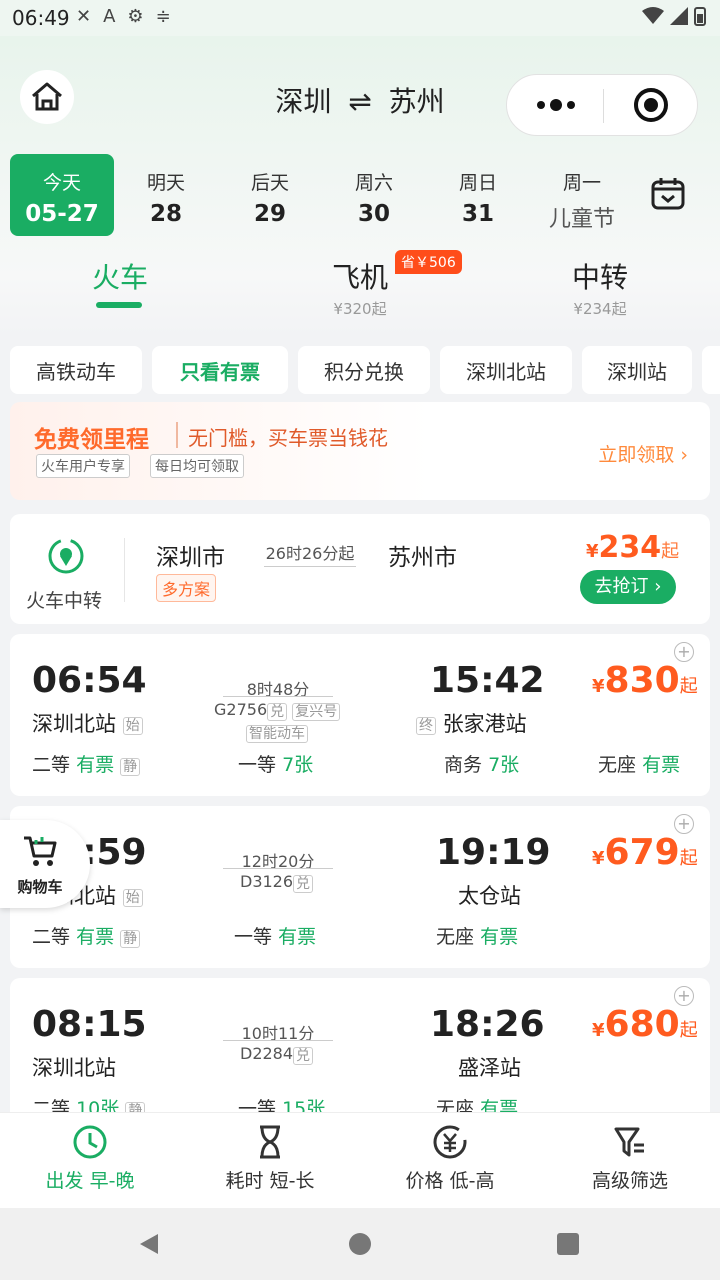 The image size is (720, 1280). Describe the element at coordinates (450, 1181) in the screenshot. I see `sort-label: 价格 低-高` at that location.